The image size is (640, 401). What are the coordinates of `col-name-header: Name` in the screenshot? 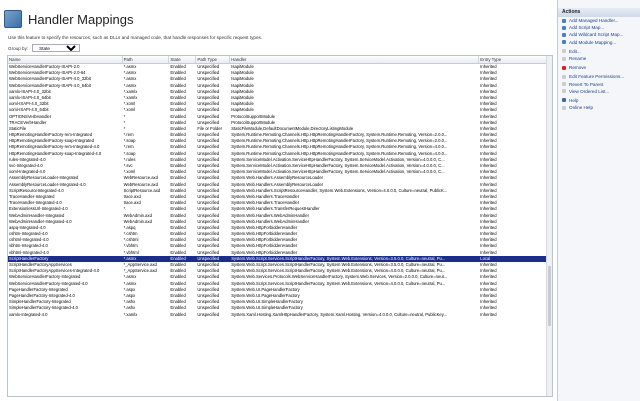 It's located at (65, 59).